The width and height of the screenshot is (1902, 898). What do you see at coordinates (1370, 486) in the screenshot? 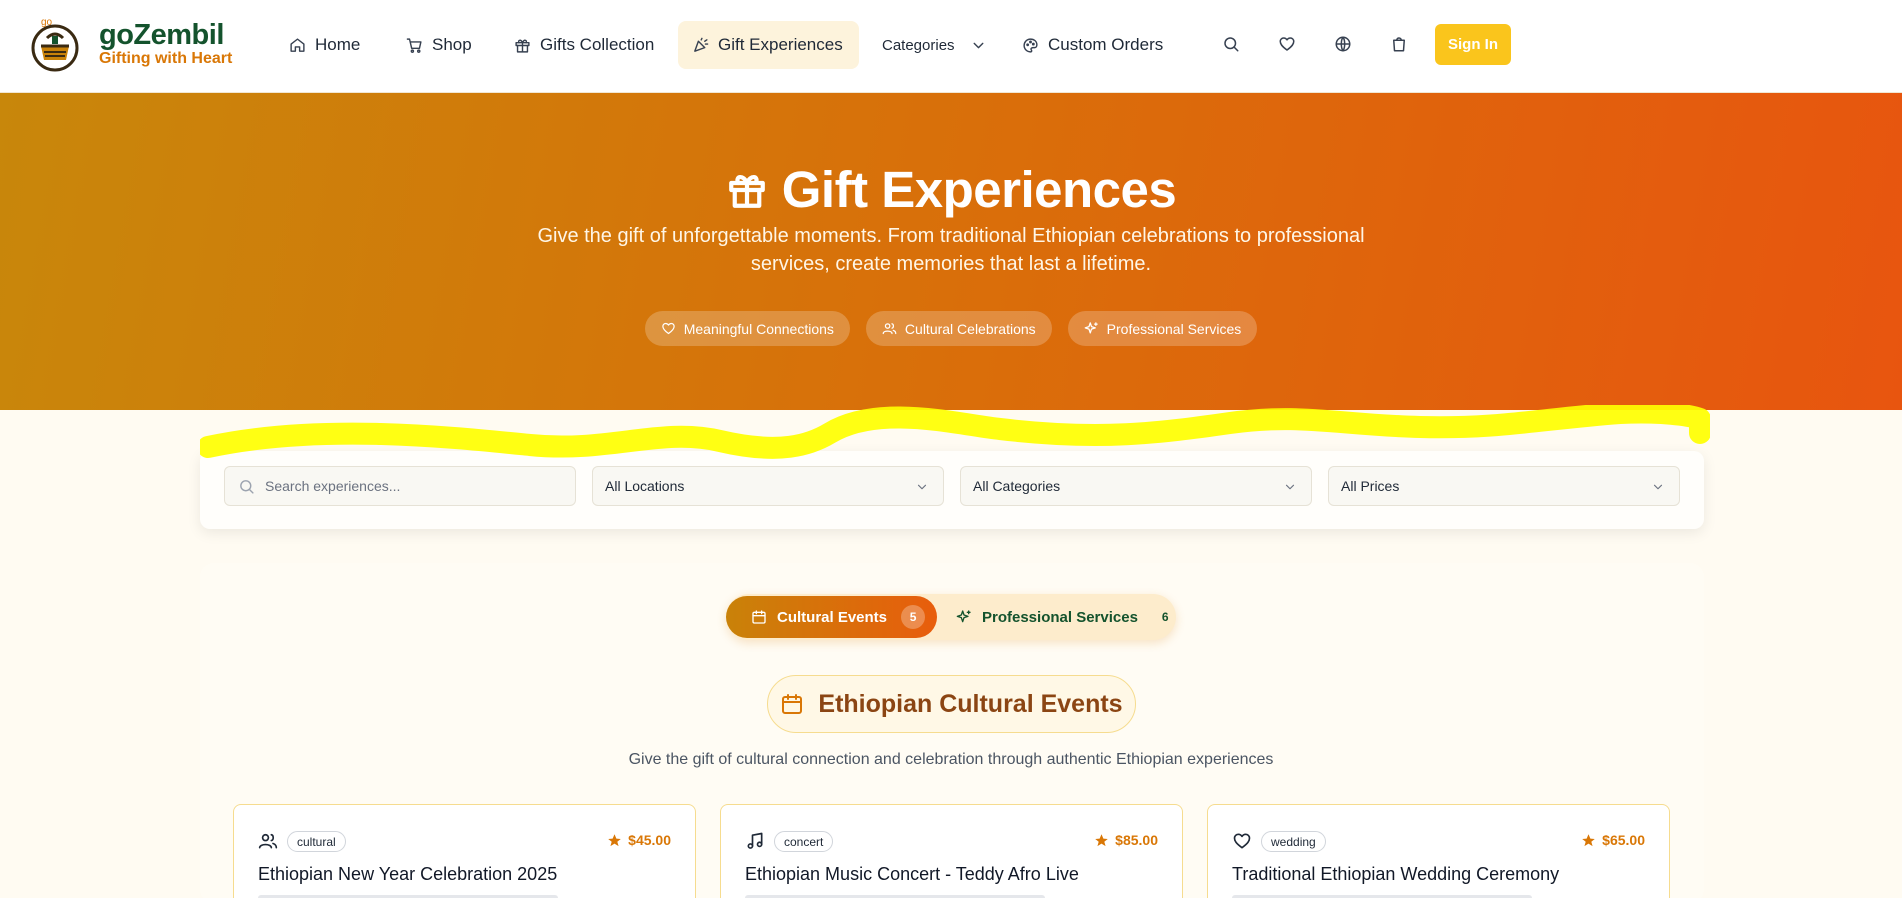
I see `price-select-value: All Prices` at bounding box center [1370, 486].